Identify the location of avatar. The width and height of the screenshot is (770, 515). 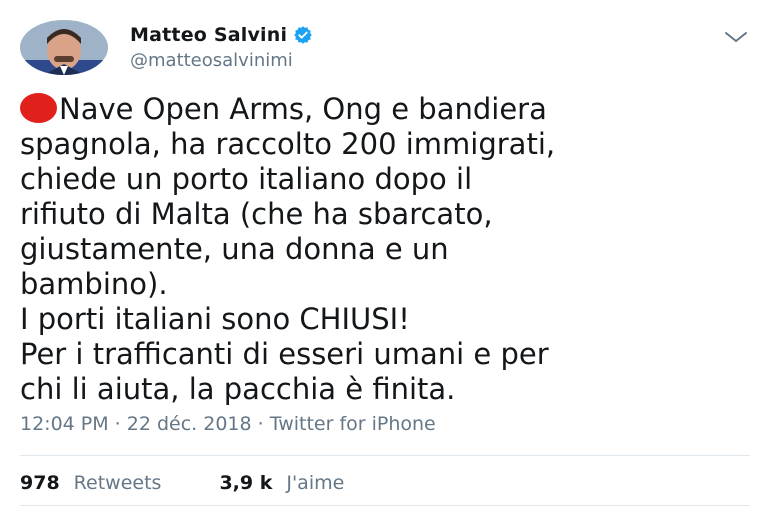
(64, 47).